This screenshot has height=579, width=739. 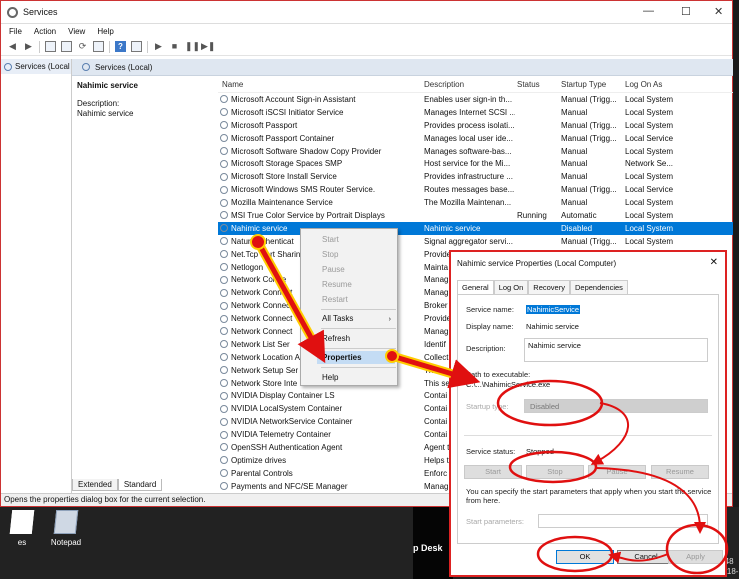 I want to click on service-name-cell: Microsoft Passport, so click(x=318, y=125).